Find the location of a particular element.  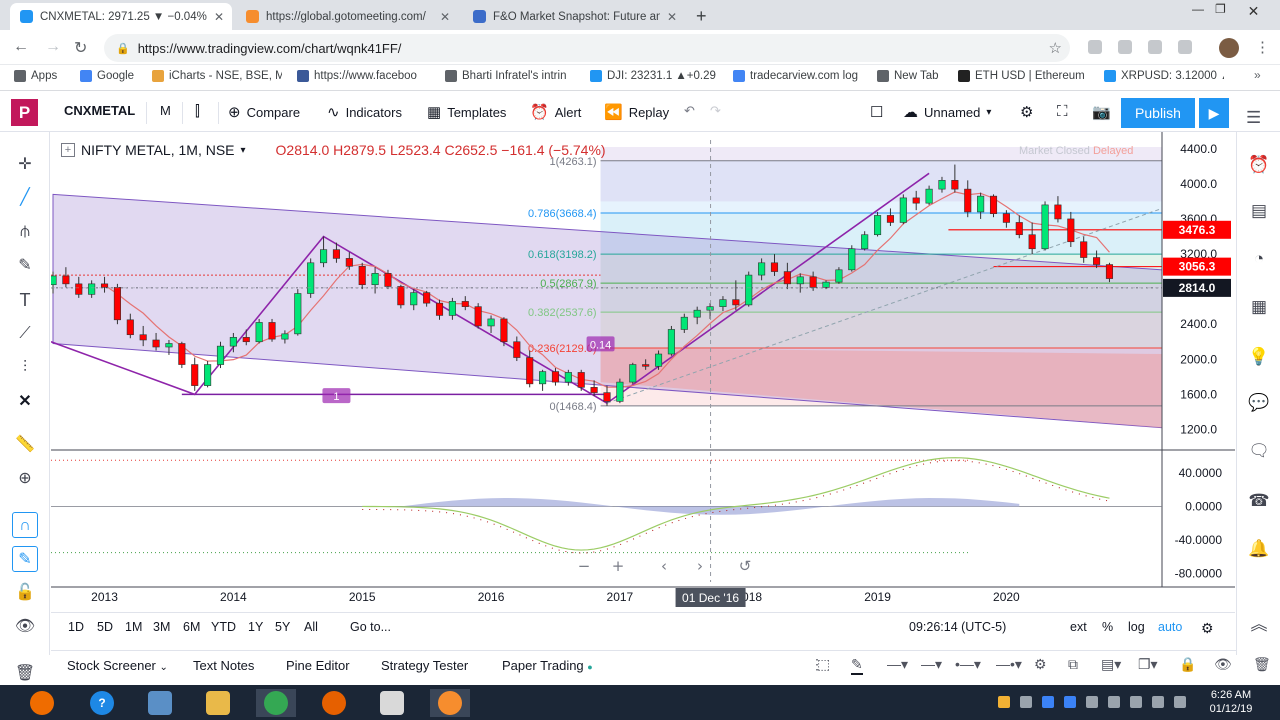

select-tool-icon: ⬚ is located at coordinates (823, 664).